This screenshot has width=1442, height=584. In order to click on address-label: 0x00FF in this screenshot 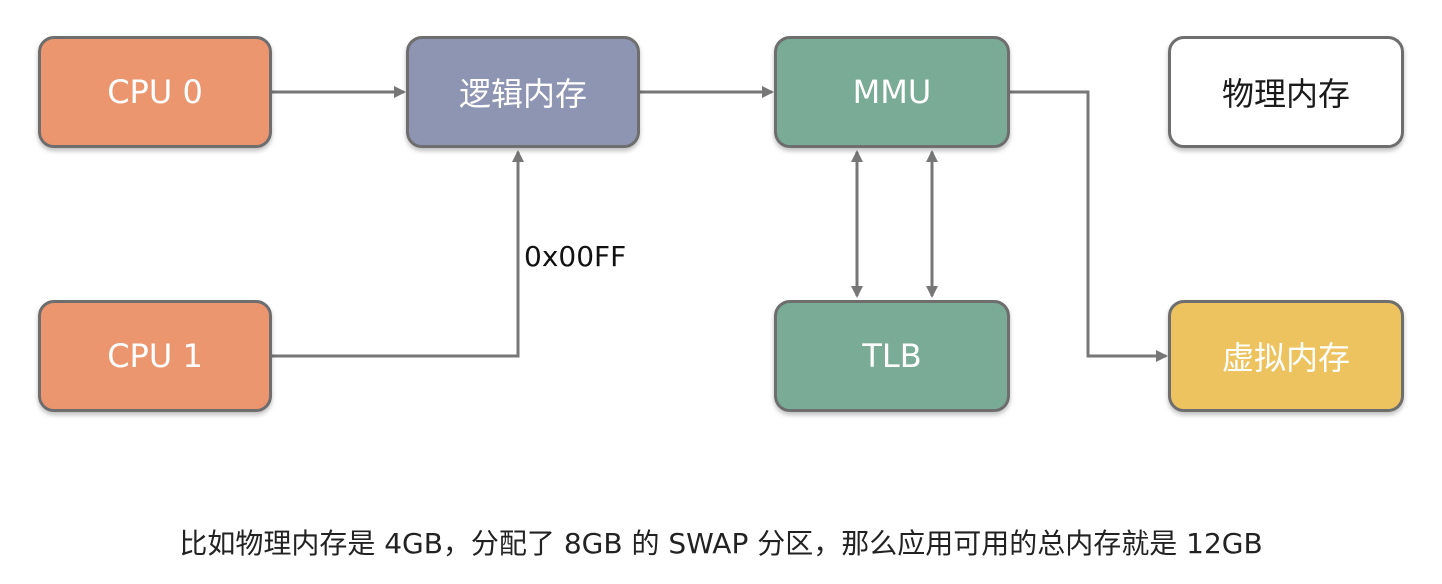, I will do `click(575, 256)`.